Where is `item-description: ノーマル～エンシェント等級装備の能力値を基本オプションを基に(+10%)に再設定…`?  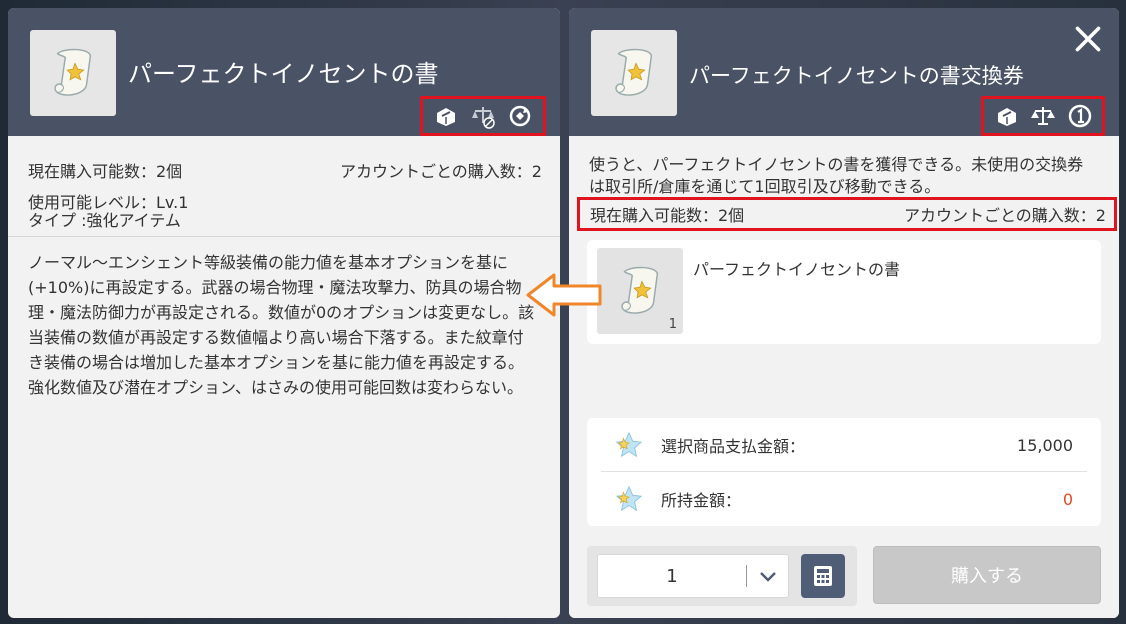 item-description: ノーマル～エンシェント等級装備の能力値を基本オプションを基に(+10%)に再設定… is located at coordinates (281, 325).